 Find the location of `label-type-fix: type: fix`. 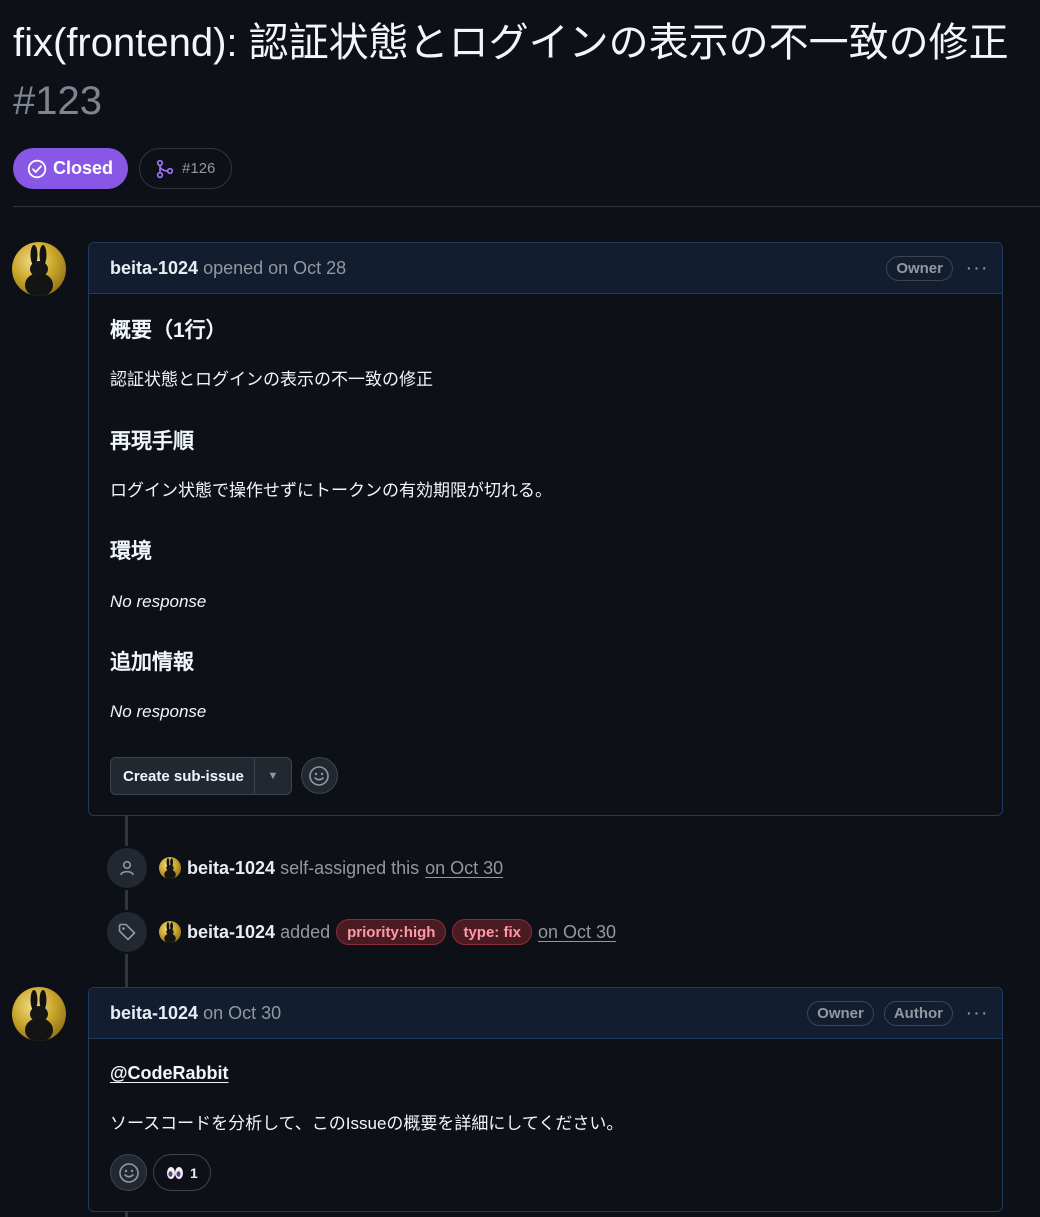

label-type-fix: type: fix is located at coordinates (492, 932).